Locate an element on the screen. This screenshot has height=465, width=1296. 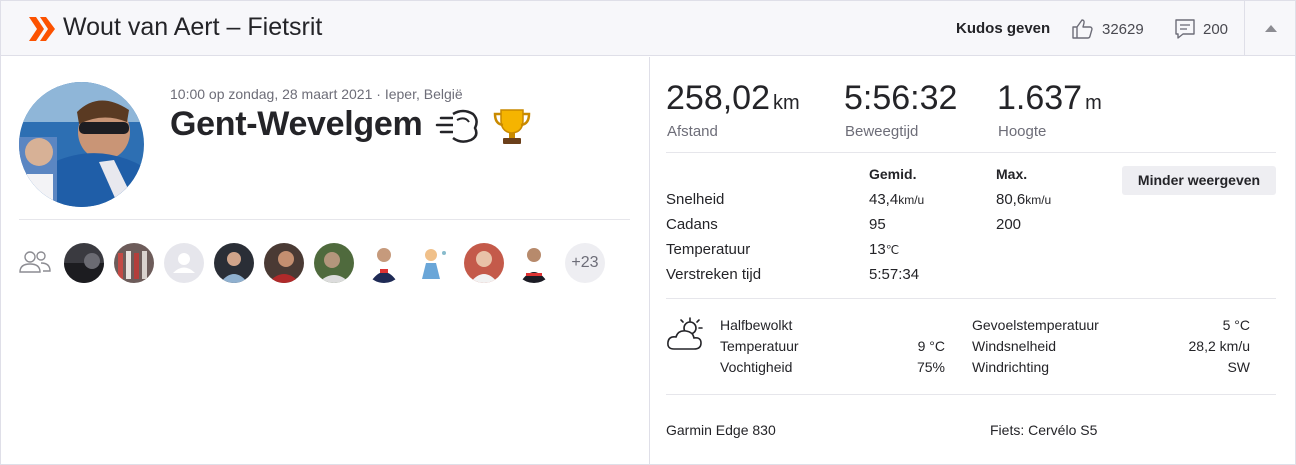
wind-direction-label: Windrichting is located at coordinates (1011, 367).